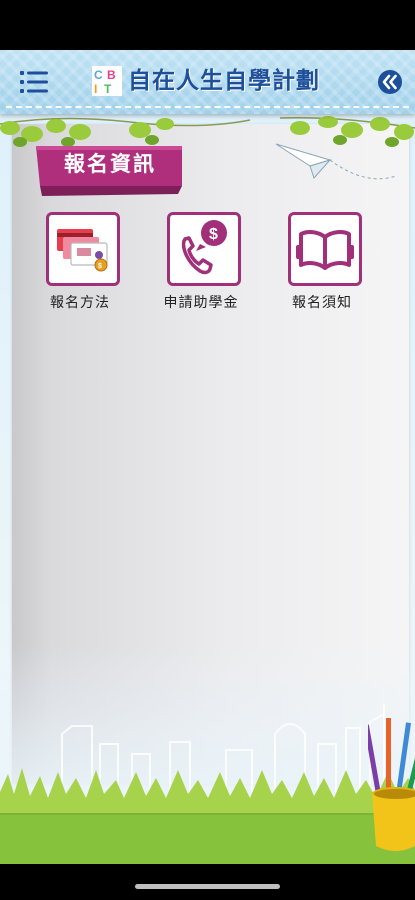 The width and height of the screenshot is (415, 900). I want to click on pencil-cup-decoration, so click(391, 784).